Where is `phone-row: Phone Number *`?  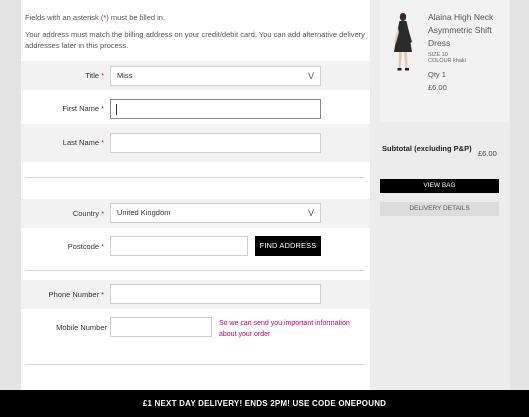
phone-row: Phone Number * is located at coordinates (195, 294).